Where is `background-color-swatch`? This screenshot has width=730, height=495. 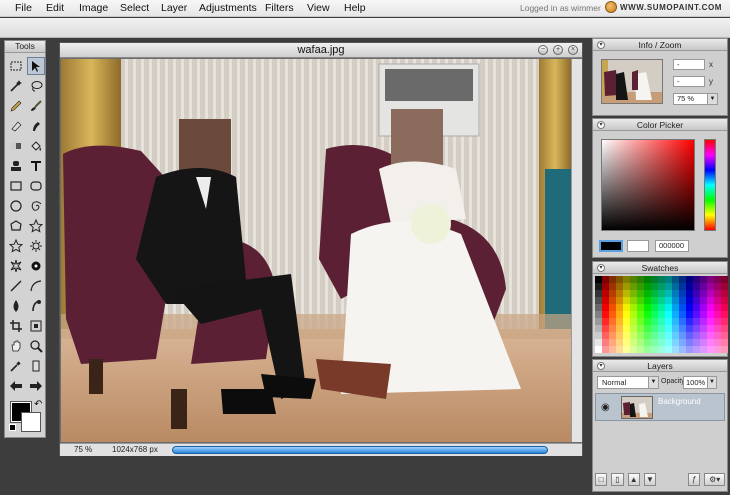
background-color-swatch is located at coordinates (31, 422).